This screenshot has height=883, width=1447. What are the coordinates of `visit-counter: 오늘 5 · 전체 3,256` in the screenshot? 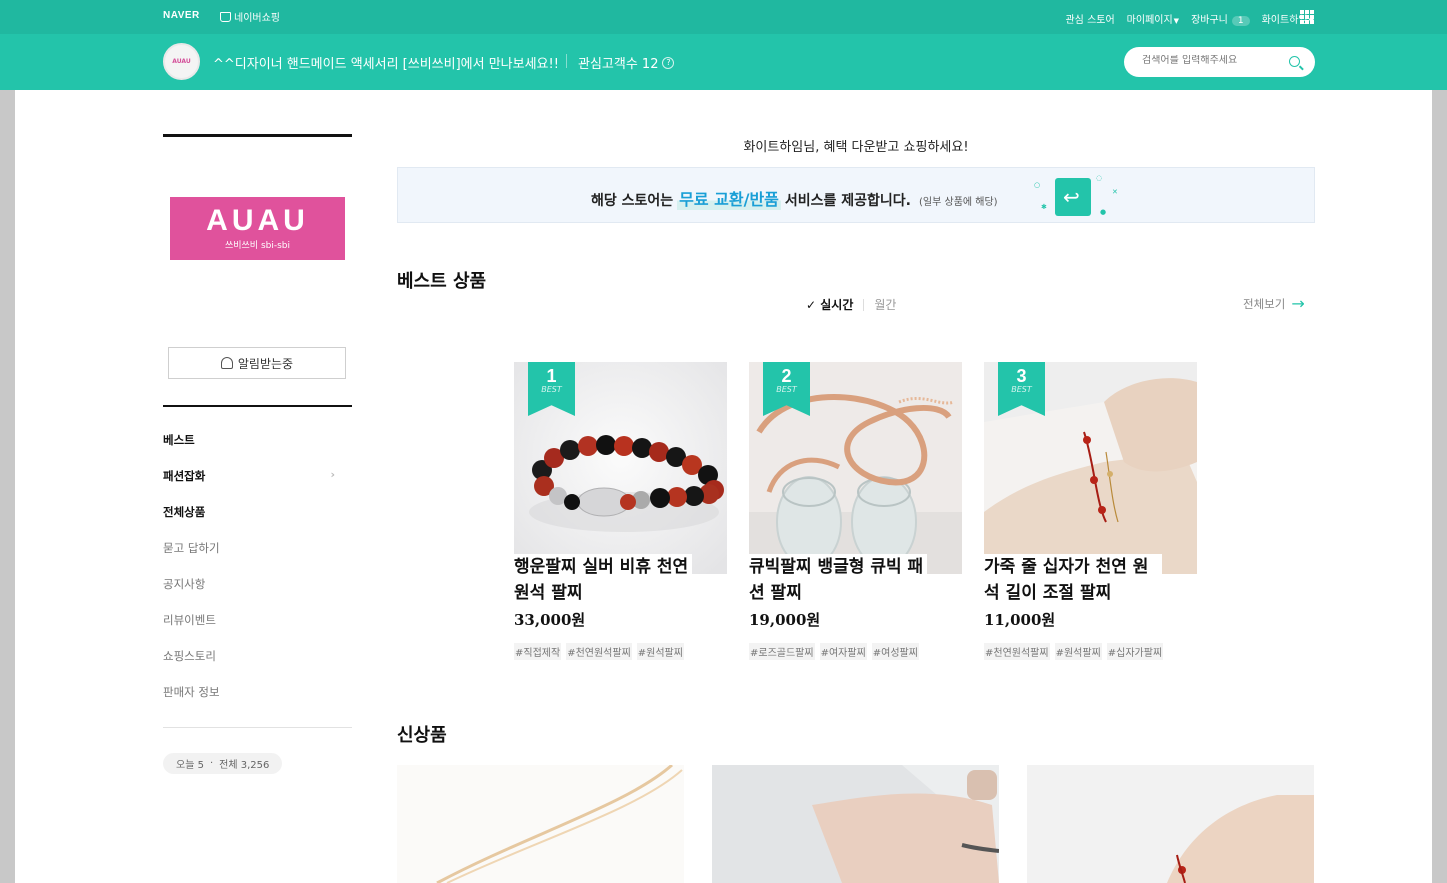 It's located at (223, 763).